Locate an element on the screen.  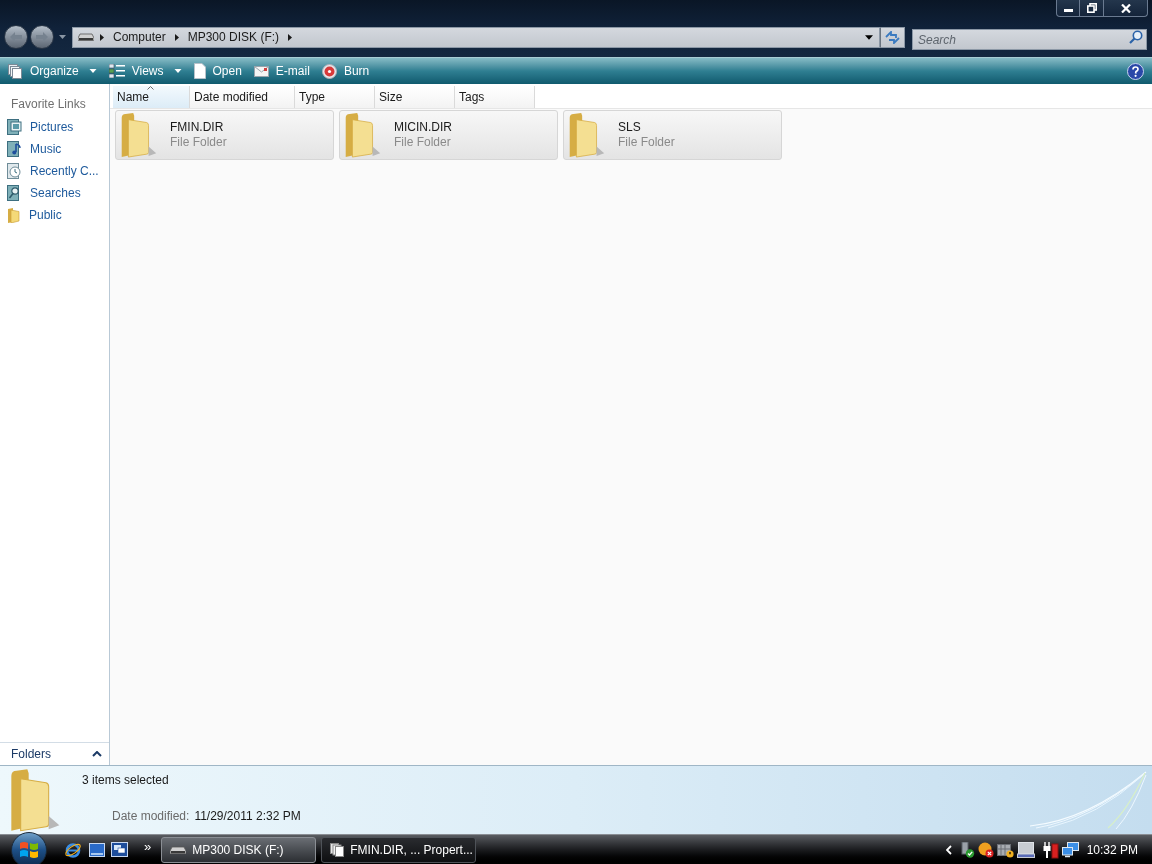
file-name: MICIN.DIR is located at coordinates (423, 127).